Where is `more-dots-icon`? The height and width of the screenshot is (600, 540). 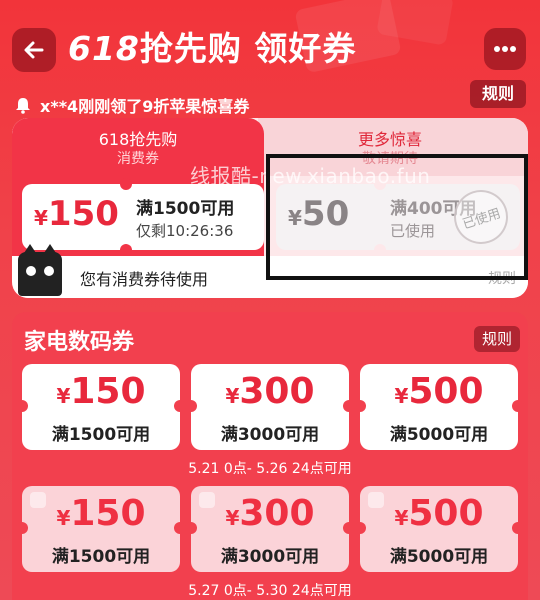
more-dots-icon is located at coordinates (505, 49).